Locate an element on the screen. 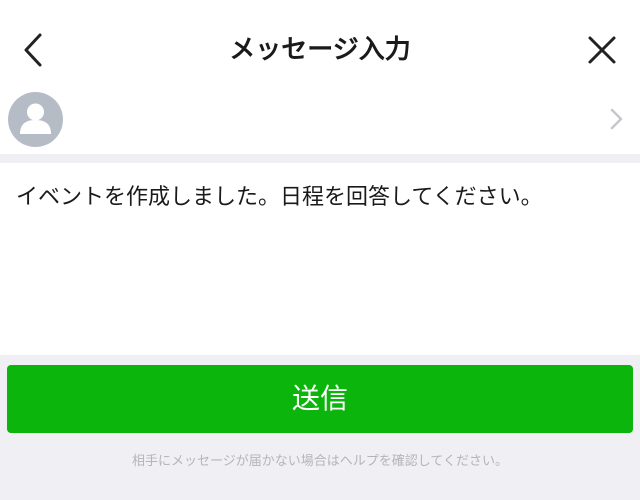  close-icon is located at coordinates (602, 50).